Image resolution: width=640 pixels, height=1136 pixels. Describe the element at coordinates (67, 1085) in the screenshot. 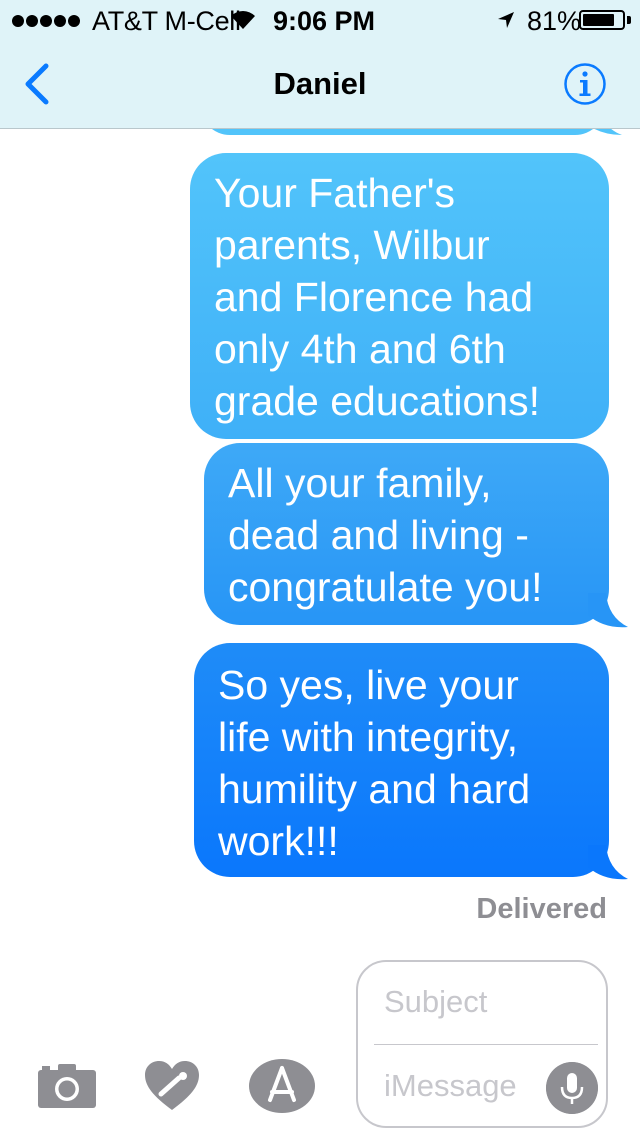

I see `camera-icon` at that location.